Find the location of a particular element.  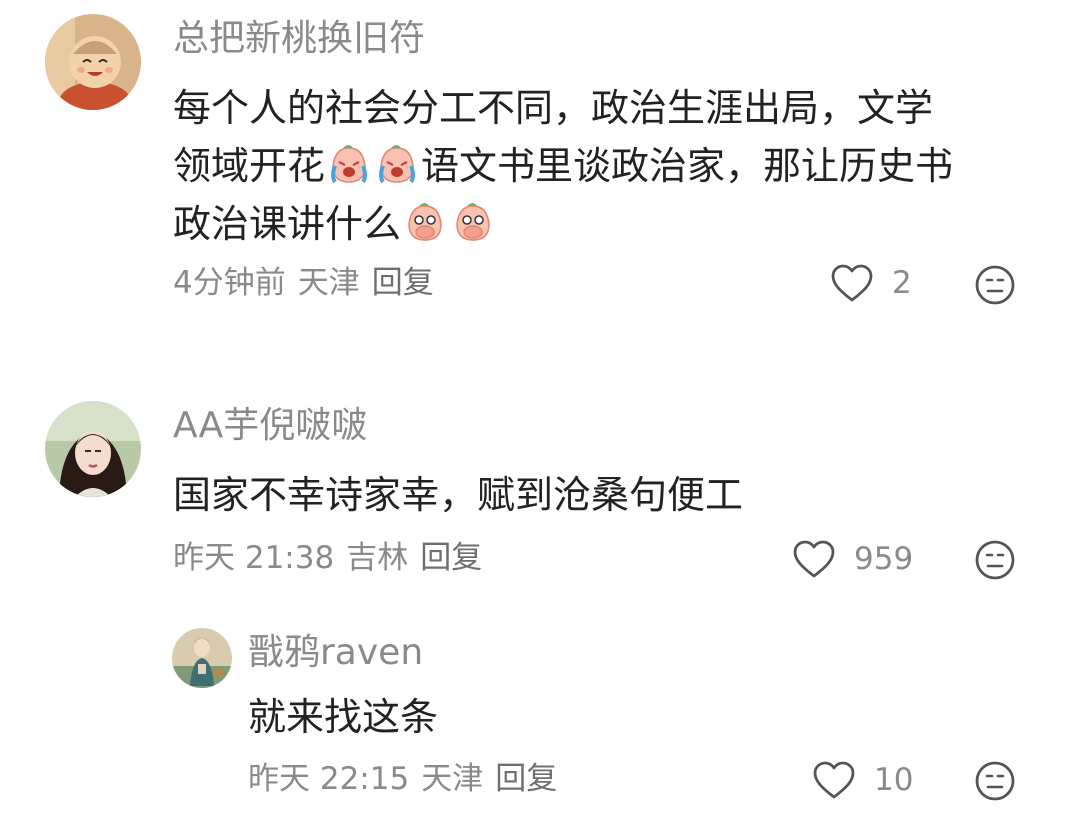

location: 吉林 is located at coordinates (377, 558).